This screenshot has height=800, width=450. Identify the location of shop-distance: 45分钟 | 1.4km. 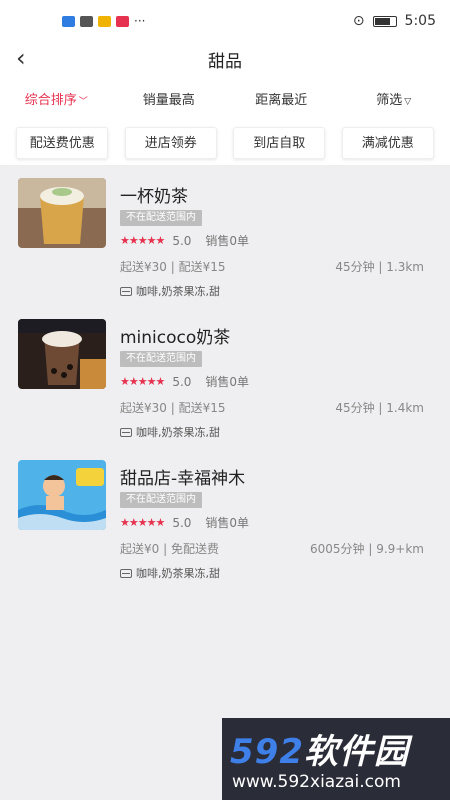
(379, 408).